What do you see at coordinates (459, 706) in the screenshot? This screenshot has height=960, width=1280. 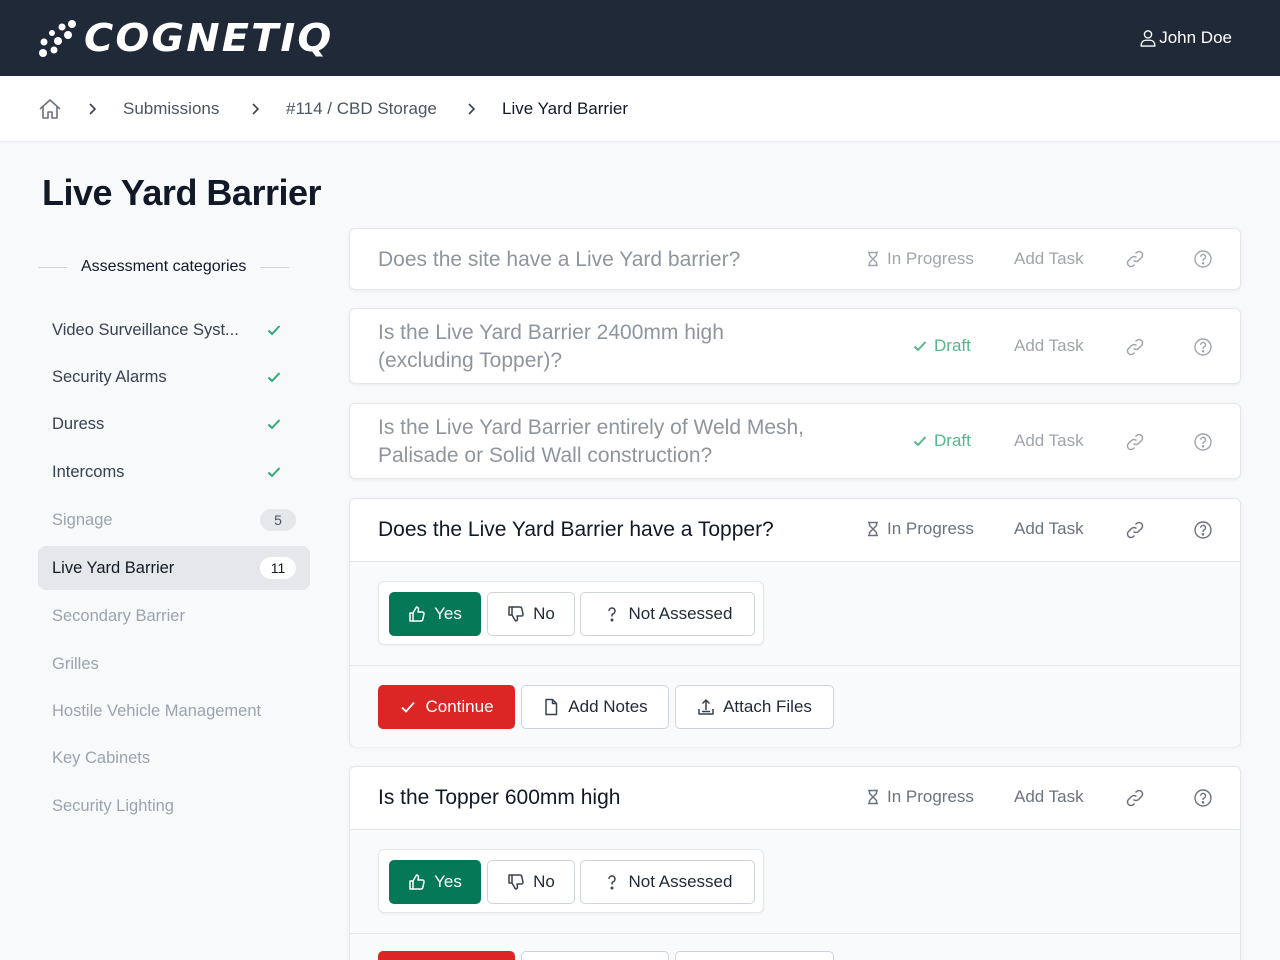 I see `continue-label: Continue` at bounding box center [459, 706].